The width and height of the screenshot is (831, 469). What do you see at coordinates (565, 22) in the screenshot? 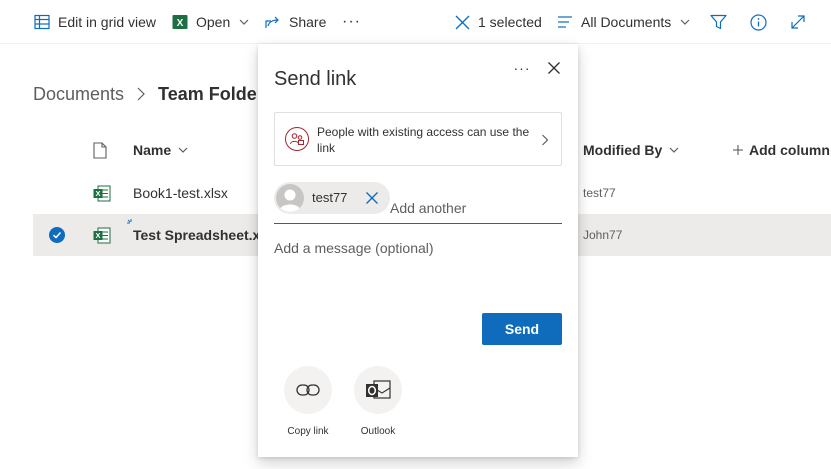
I see `list-view-icon` at bounding box center [565, 22].